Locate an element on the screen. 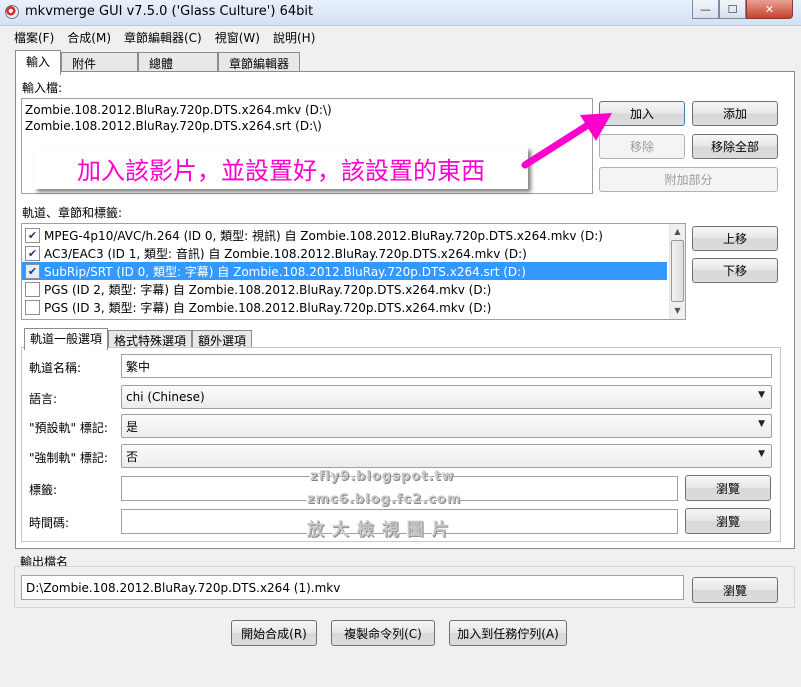 Image resolution: width=801 pixels, height=687 pixels. menu-window: 視窗(W) is located at coordinates (238, 37).